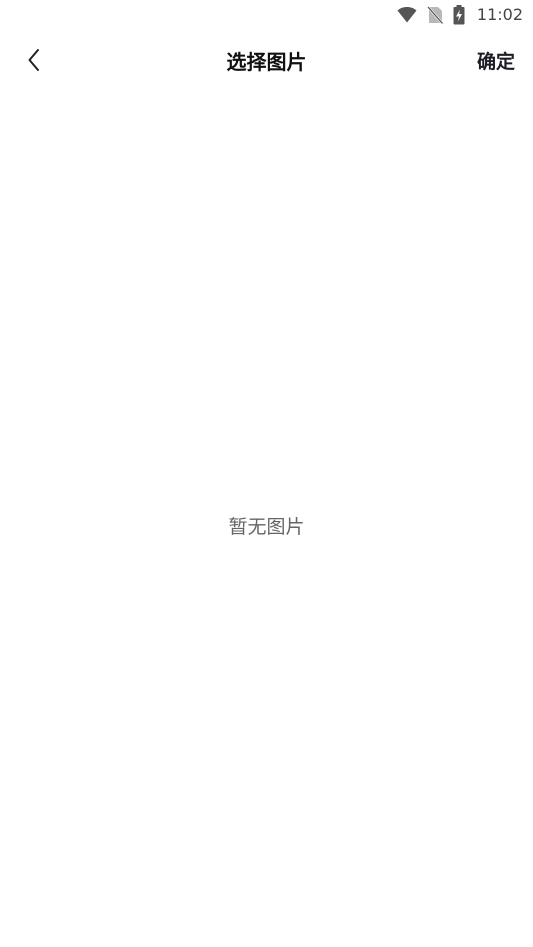 Image resolution: width=533 pixels, height=947 pixels. I want to click on status-icons: 11:02, so click(460, 15).